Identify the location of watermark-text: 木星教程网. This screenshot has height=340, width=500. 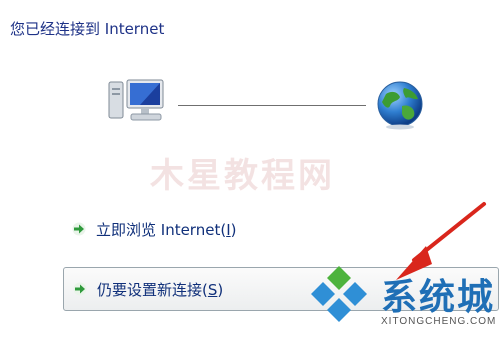
(242, 176).